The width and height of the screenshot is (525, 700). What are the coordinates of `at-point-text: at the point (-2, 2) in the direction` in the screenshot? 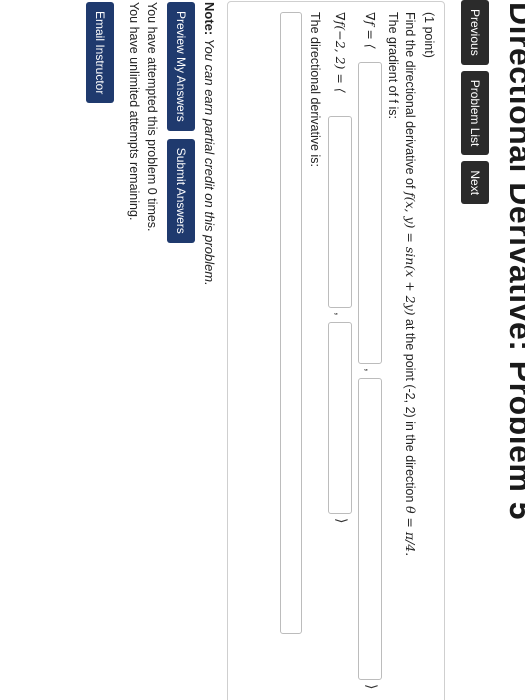 It's located at (410, 411).